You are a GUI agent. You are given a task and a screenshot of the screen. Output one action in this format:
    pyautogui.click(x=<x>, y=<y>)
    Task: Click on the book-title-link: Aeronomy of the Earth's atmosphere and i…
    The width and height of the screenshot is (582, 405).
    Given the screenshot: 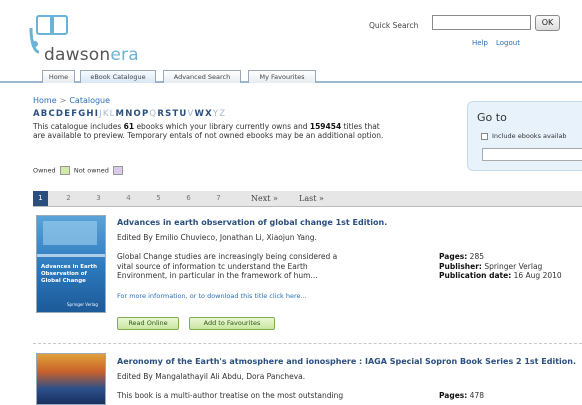 What is the action you would take?
    pyautogui.click(x=346, y=361)
    